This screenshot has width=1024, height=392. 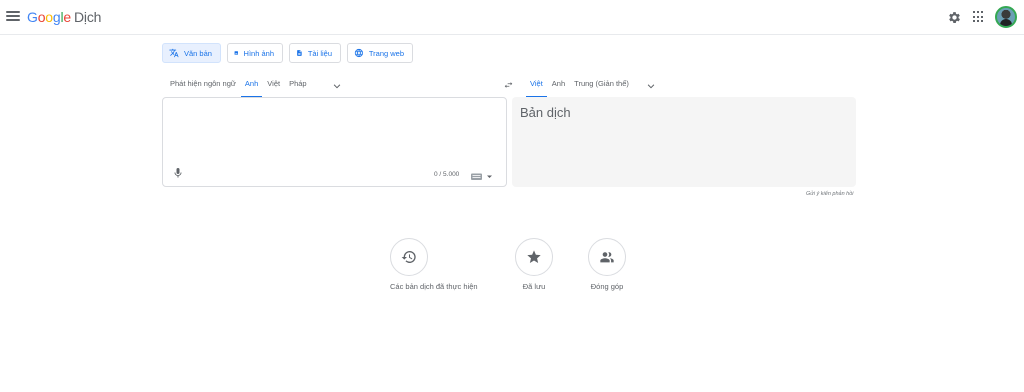 I want to click on star-icon, so click(x=534, y=256).